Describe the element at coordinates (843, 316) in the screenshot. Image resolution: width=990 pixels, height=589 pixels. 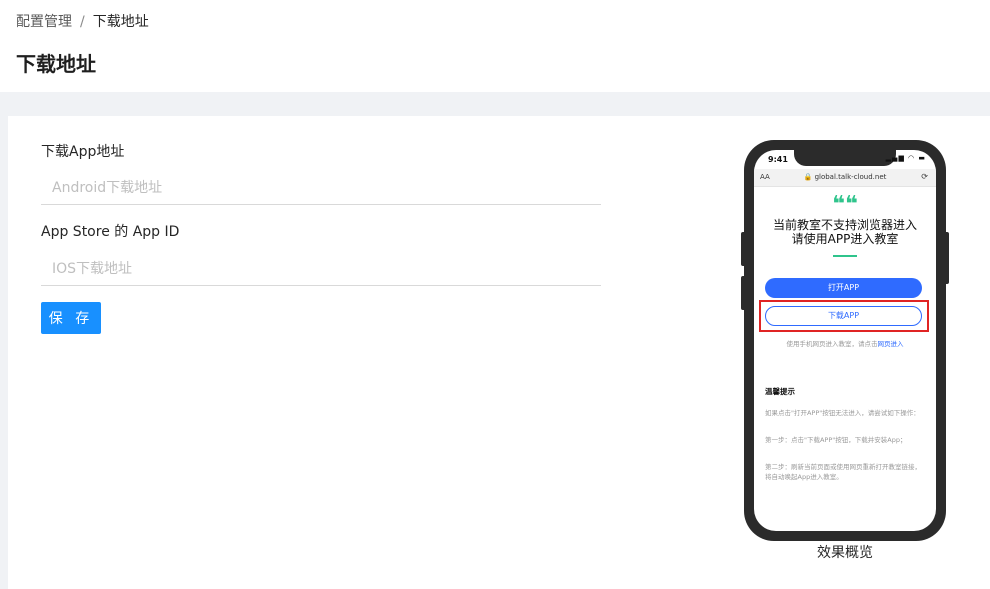
I see `download-app-button: 下载APP` at that location.